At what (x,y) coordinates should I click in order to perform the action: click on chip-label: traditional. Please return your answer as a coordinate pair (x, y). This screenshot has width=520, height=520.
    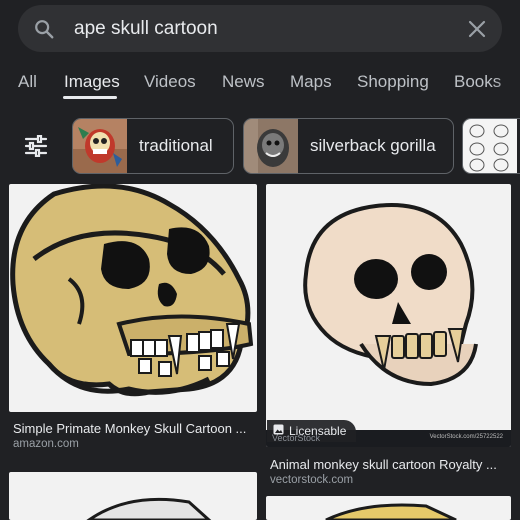
    Looking at the image, I should click on (176, 145).